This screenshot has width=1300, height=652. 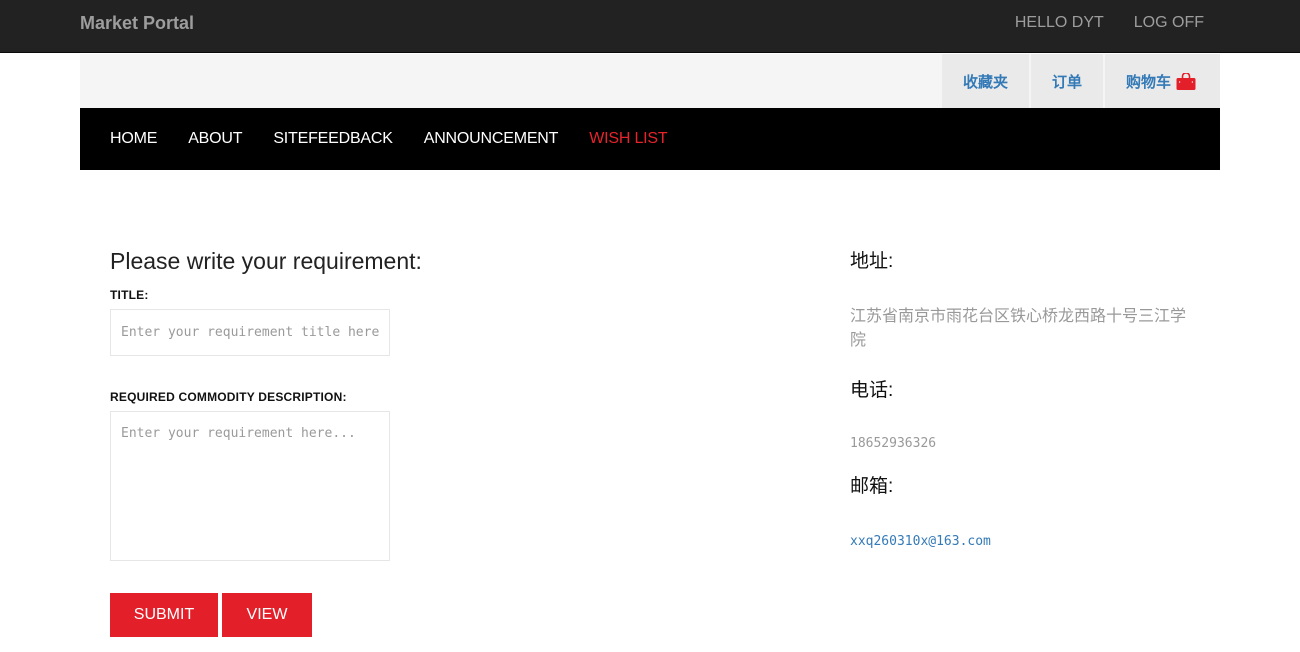 What do you see at coordinates (164, 615) in the screenshot?
I see `submit-button: SUBMIT` at bounding box center [164, 615].